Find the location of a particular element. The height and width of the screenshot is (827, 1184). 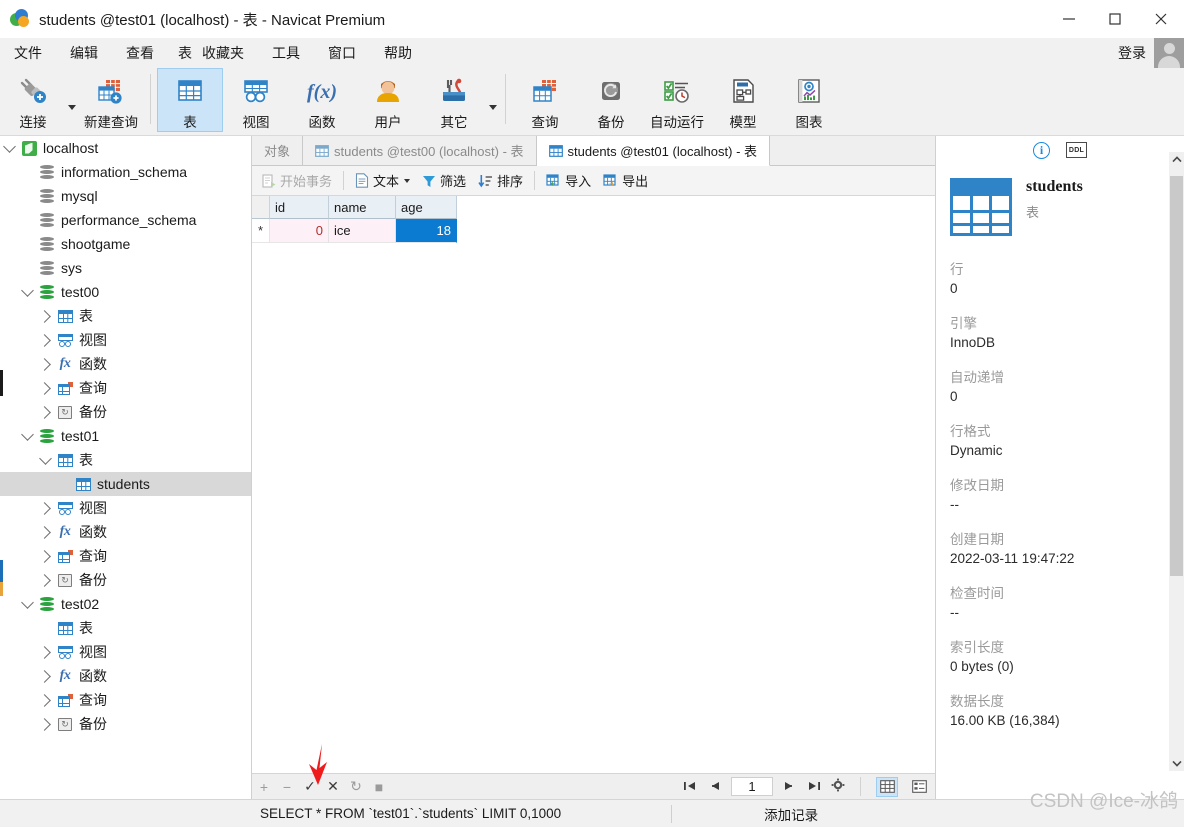

export-button: 导出 is located at coordinates (625, 181).